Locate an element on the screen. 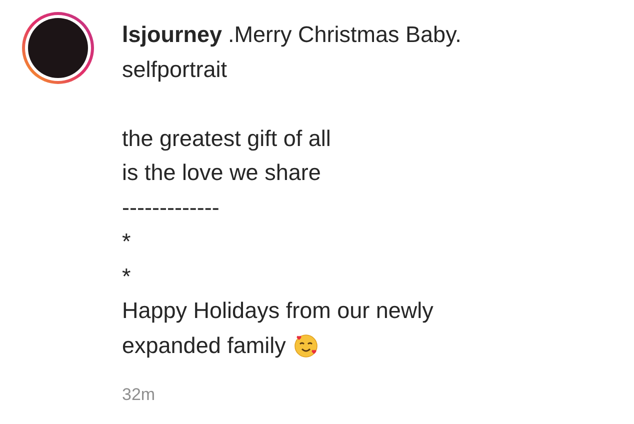 This screenshot has width=634, height=424. caption-line: is the love we share is located at coordinates (222, 173).